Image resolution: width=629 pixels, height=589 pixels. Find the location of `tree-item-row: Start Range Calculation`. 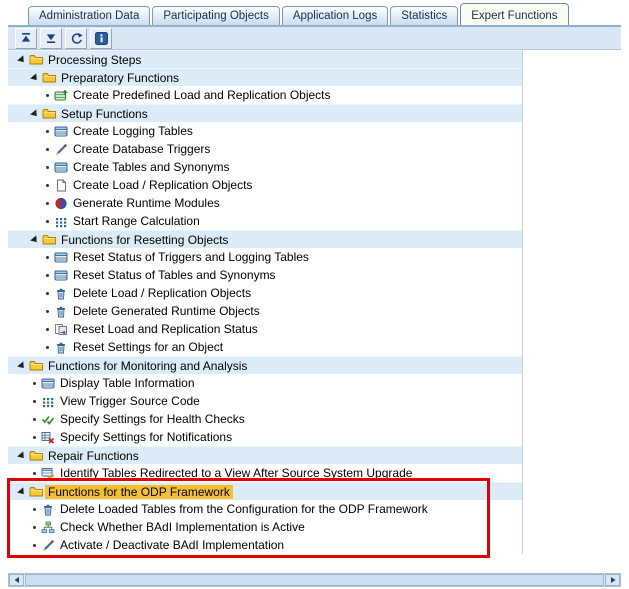

tree-item-row: Start Range Calculation is located at coordinates (265, 221).